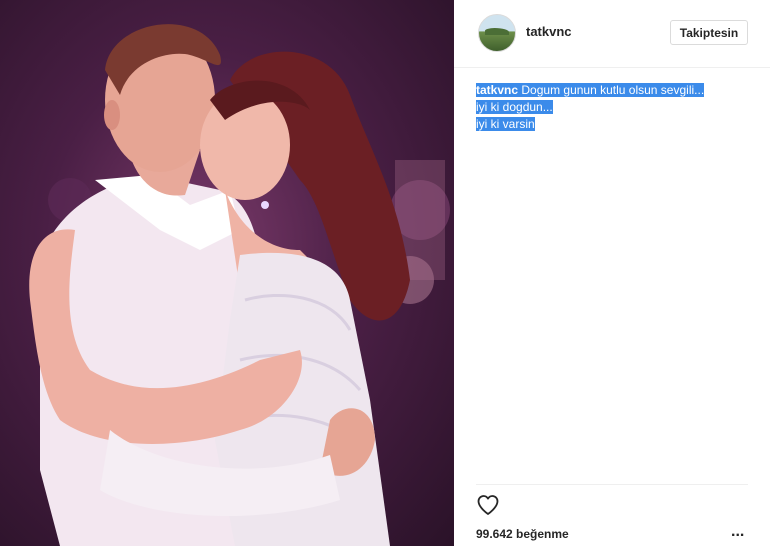 The width and height of the screenshot is (770, 546). I want to click on username-link: tatkvnc, so click(549, 31).